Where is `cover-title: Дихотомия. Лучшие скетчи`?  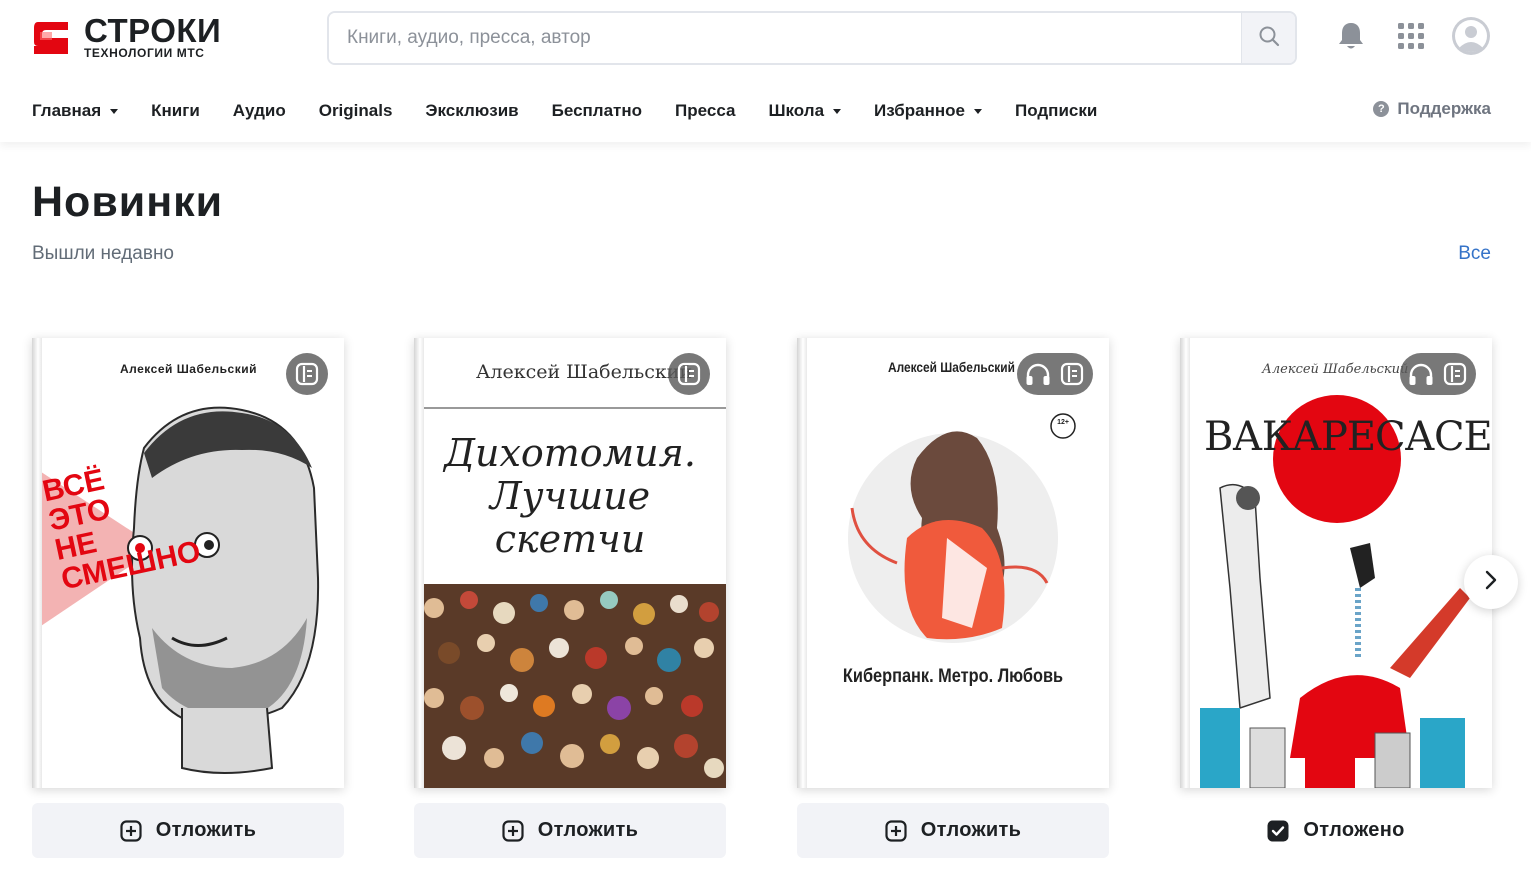
cover-title: Дихотомия. Лучшие скетчи is located at coordinates (570, 496).